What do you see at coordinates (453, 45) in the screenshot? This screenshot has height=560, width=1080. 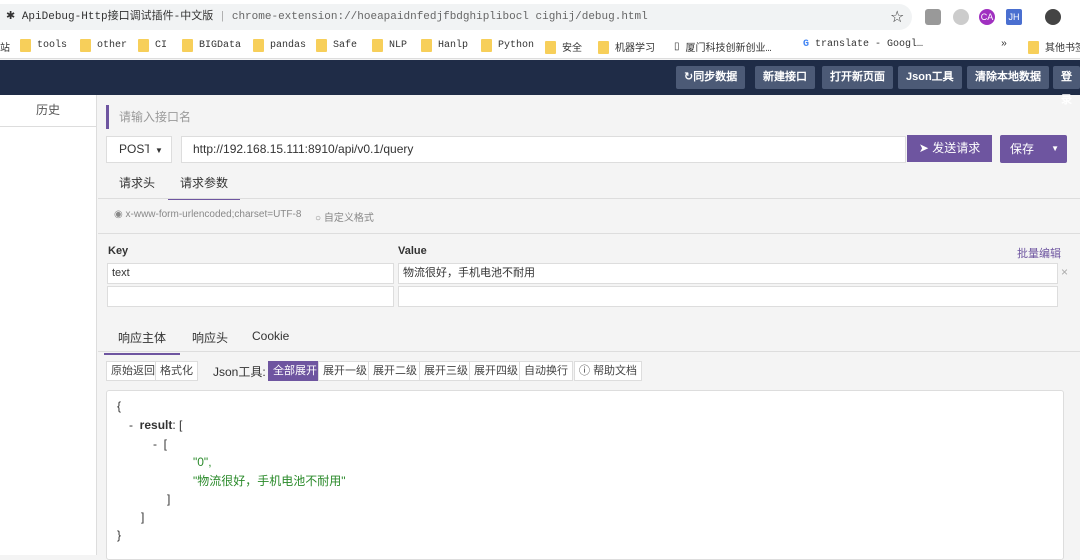 I see `bookmark-label: Hanlp` at bounding box center [453, 45].